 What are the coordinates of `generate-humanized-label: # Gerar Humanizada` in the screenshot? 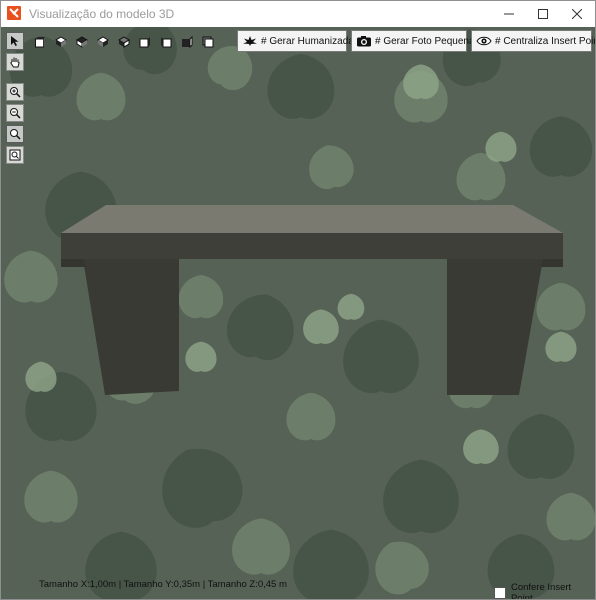 It's located at (307, 41).